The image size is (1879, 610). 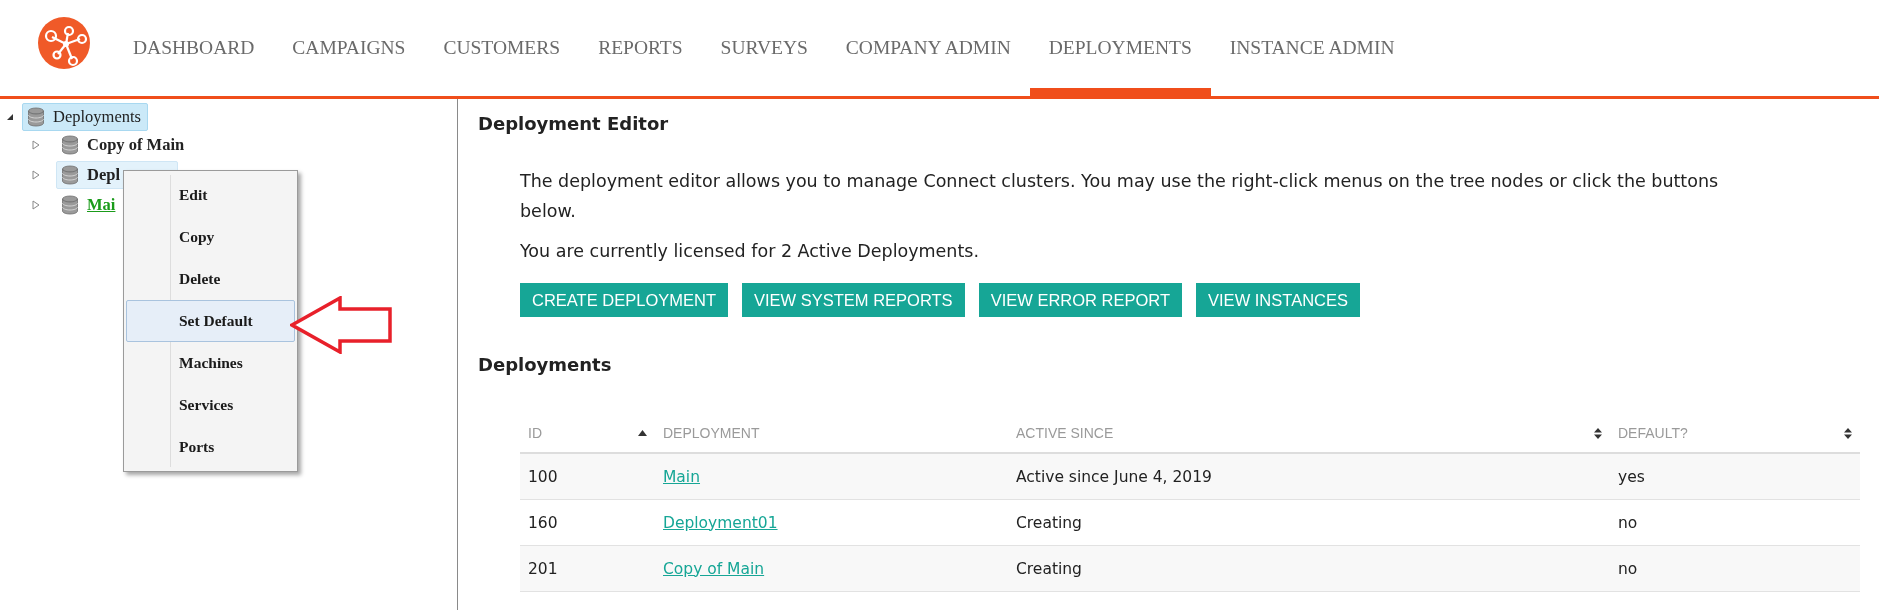 I want to click on column-header: ACTIVE SINCE, so click(x=1065, y=433).